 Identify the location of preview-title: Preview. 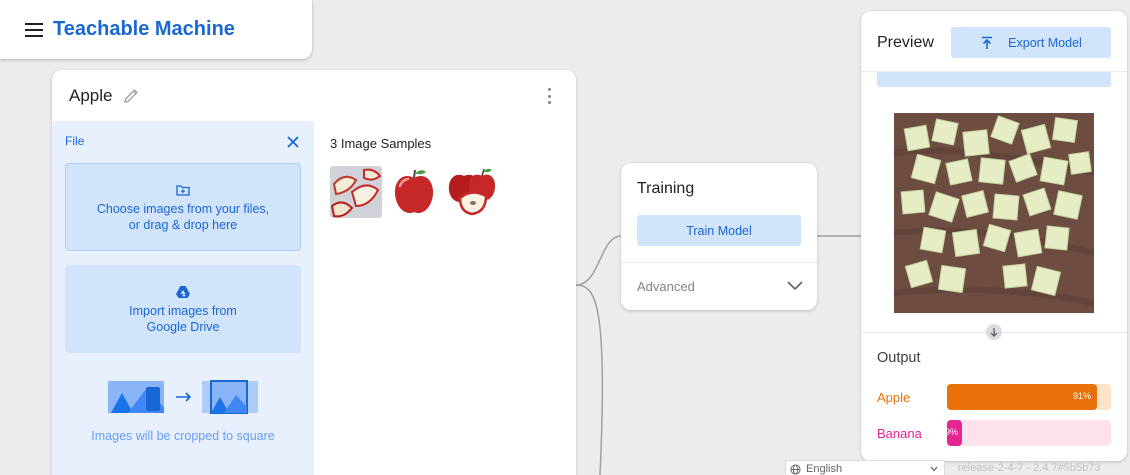
(905, 42).